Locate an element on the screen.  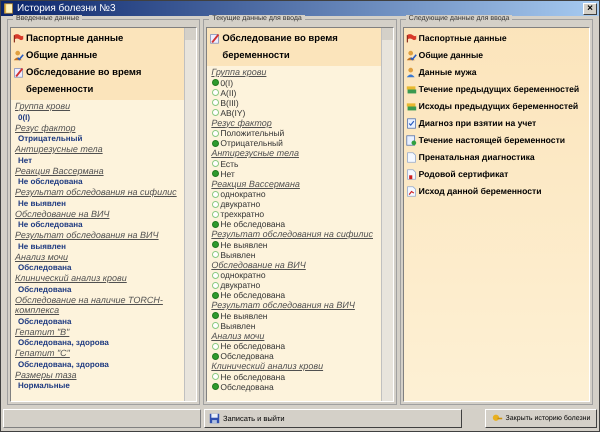
item-label: Родовой сертификат is located at coordinates (463, 174).